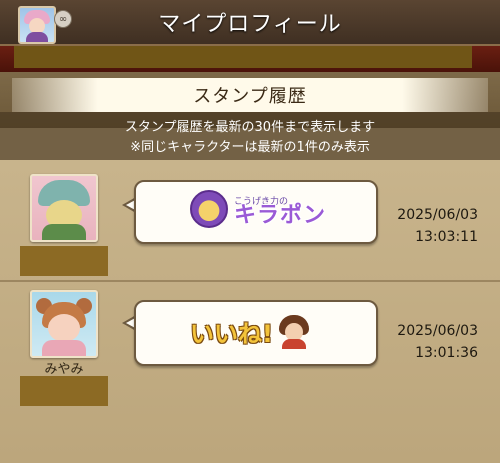 The height and width of the screenshot is (463, 500). What do you see at coordinates (250, 281) in the screenshot?
I see `row-divider` at bounding box center [250, 281].